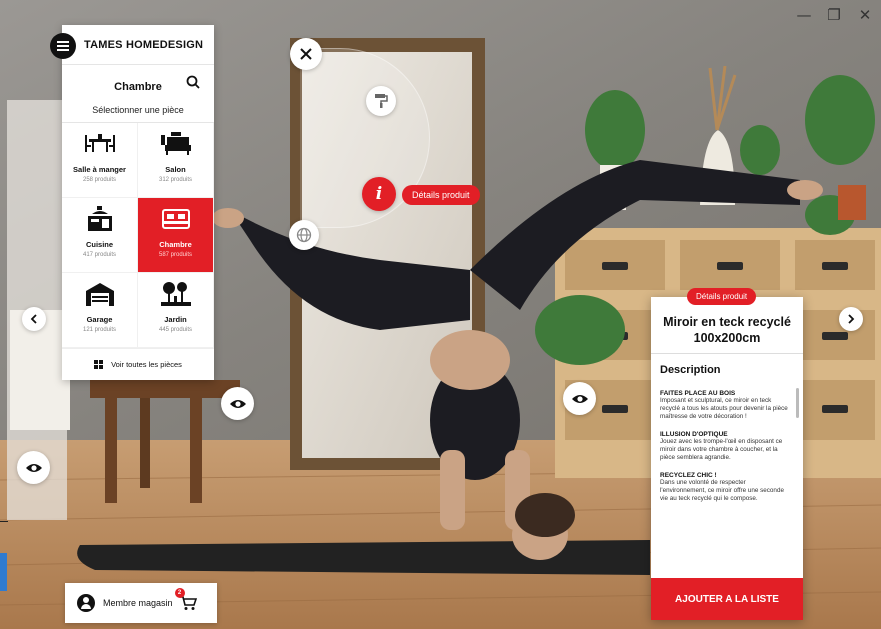 The height and width of the screenshot is (629, 881). I want to click on dining-table-icon, so click(99, 143).